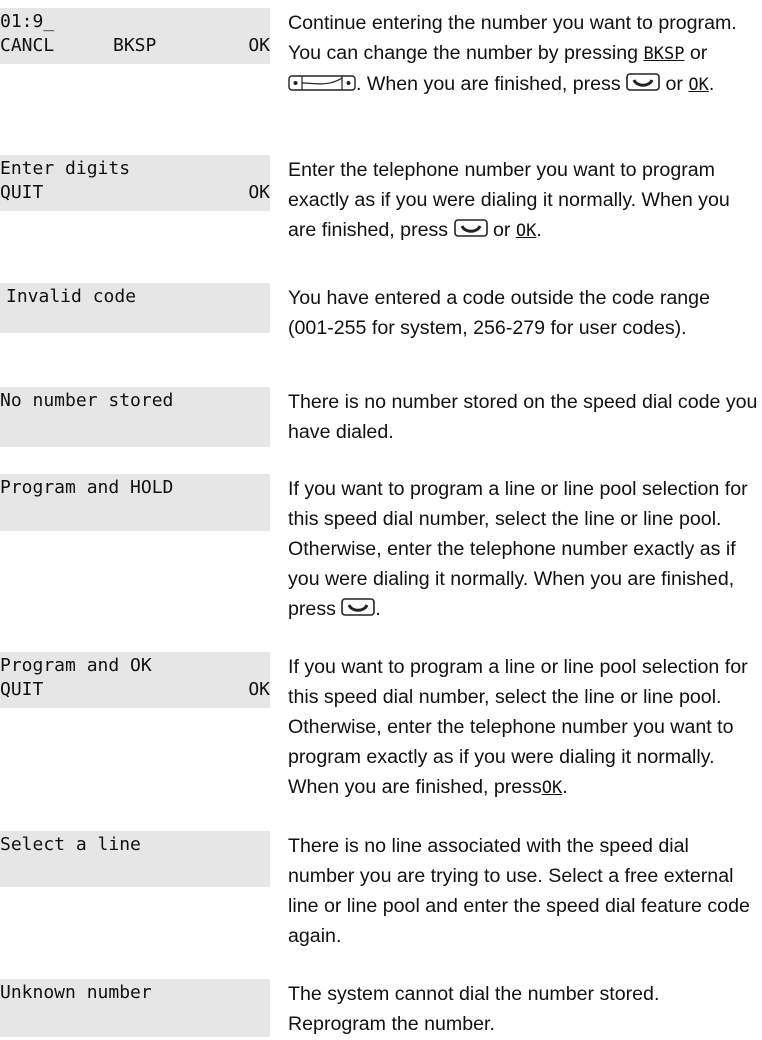  Describe the element at coordinates (664, 54) in the screenshot. I see `bksp-softkey-ref: BKSP` at that location.